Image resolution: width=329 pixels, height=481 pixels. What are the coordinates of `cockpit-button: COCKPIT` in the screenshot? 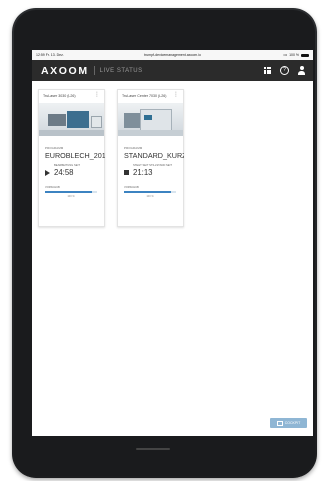 It's located at (288, 423).